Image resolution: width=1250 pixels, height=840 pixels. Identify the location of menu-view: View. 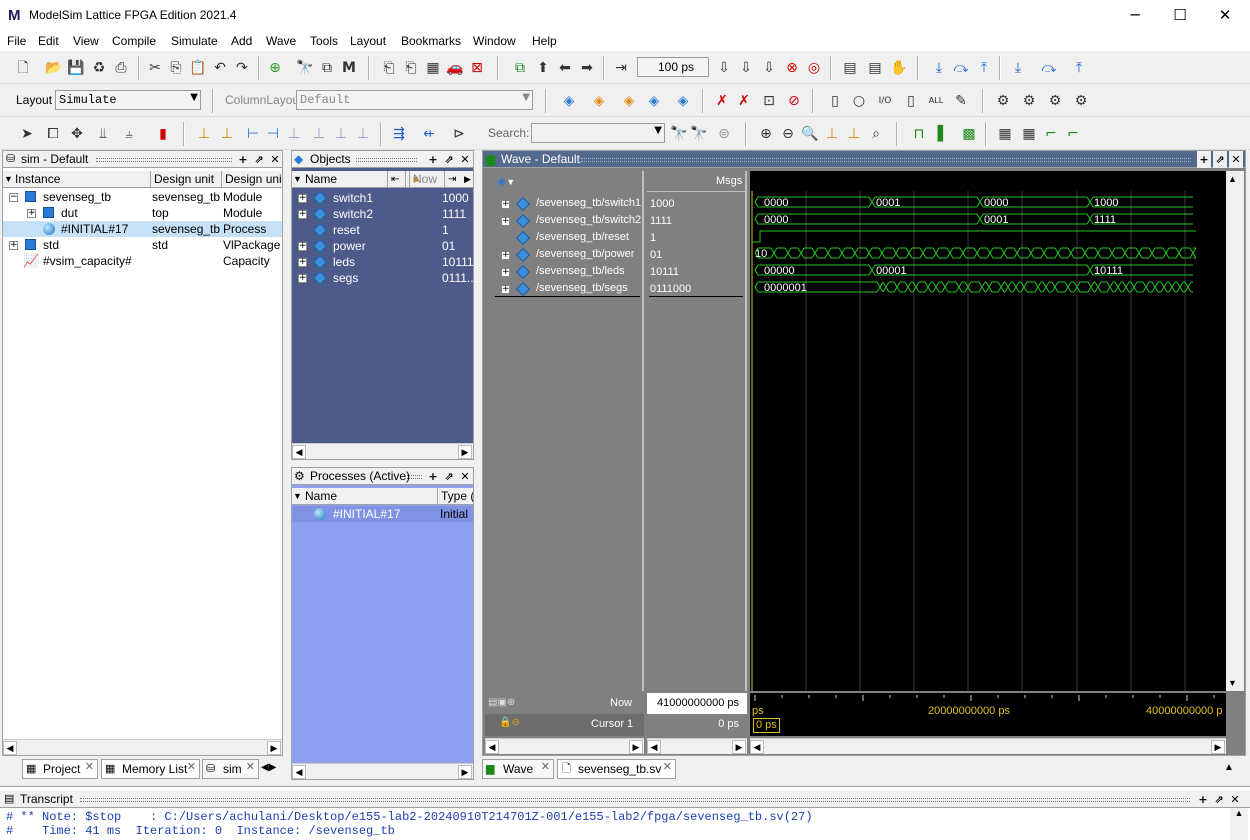
(86, 41).